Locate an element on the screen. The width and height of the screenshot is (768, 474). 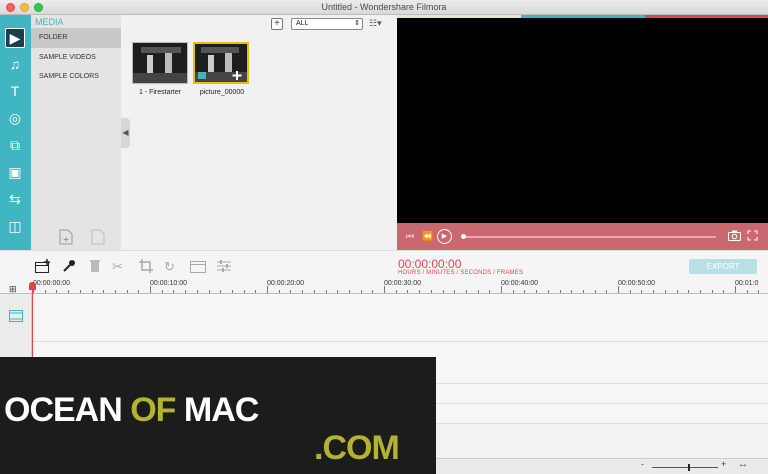
title-bar: Untitled - Wondershare Filmora is located at coordinates (384, 7).